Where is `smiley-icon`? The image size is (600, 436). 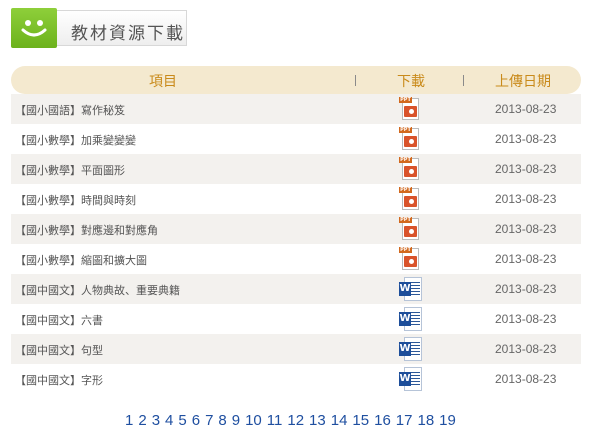
smiley-icon is located at coordinates (34, 28).